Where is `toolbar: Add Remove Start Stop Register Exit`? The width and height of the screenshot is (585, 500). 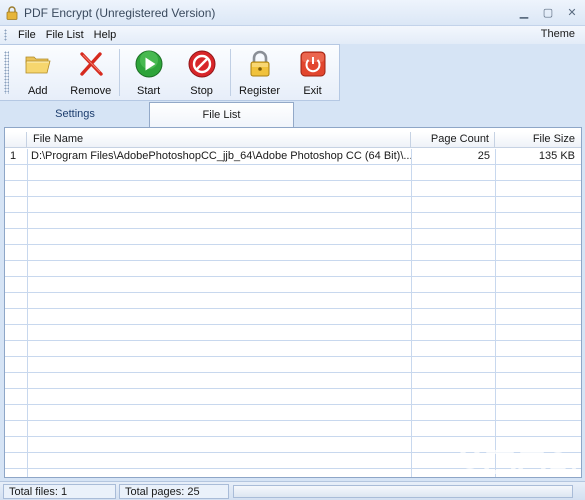 toolbar: Add Remove Start Stop Register Exit is located at coordinates (170, 72).